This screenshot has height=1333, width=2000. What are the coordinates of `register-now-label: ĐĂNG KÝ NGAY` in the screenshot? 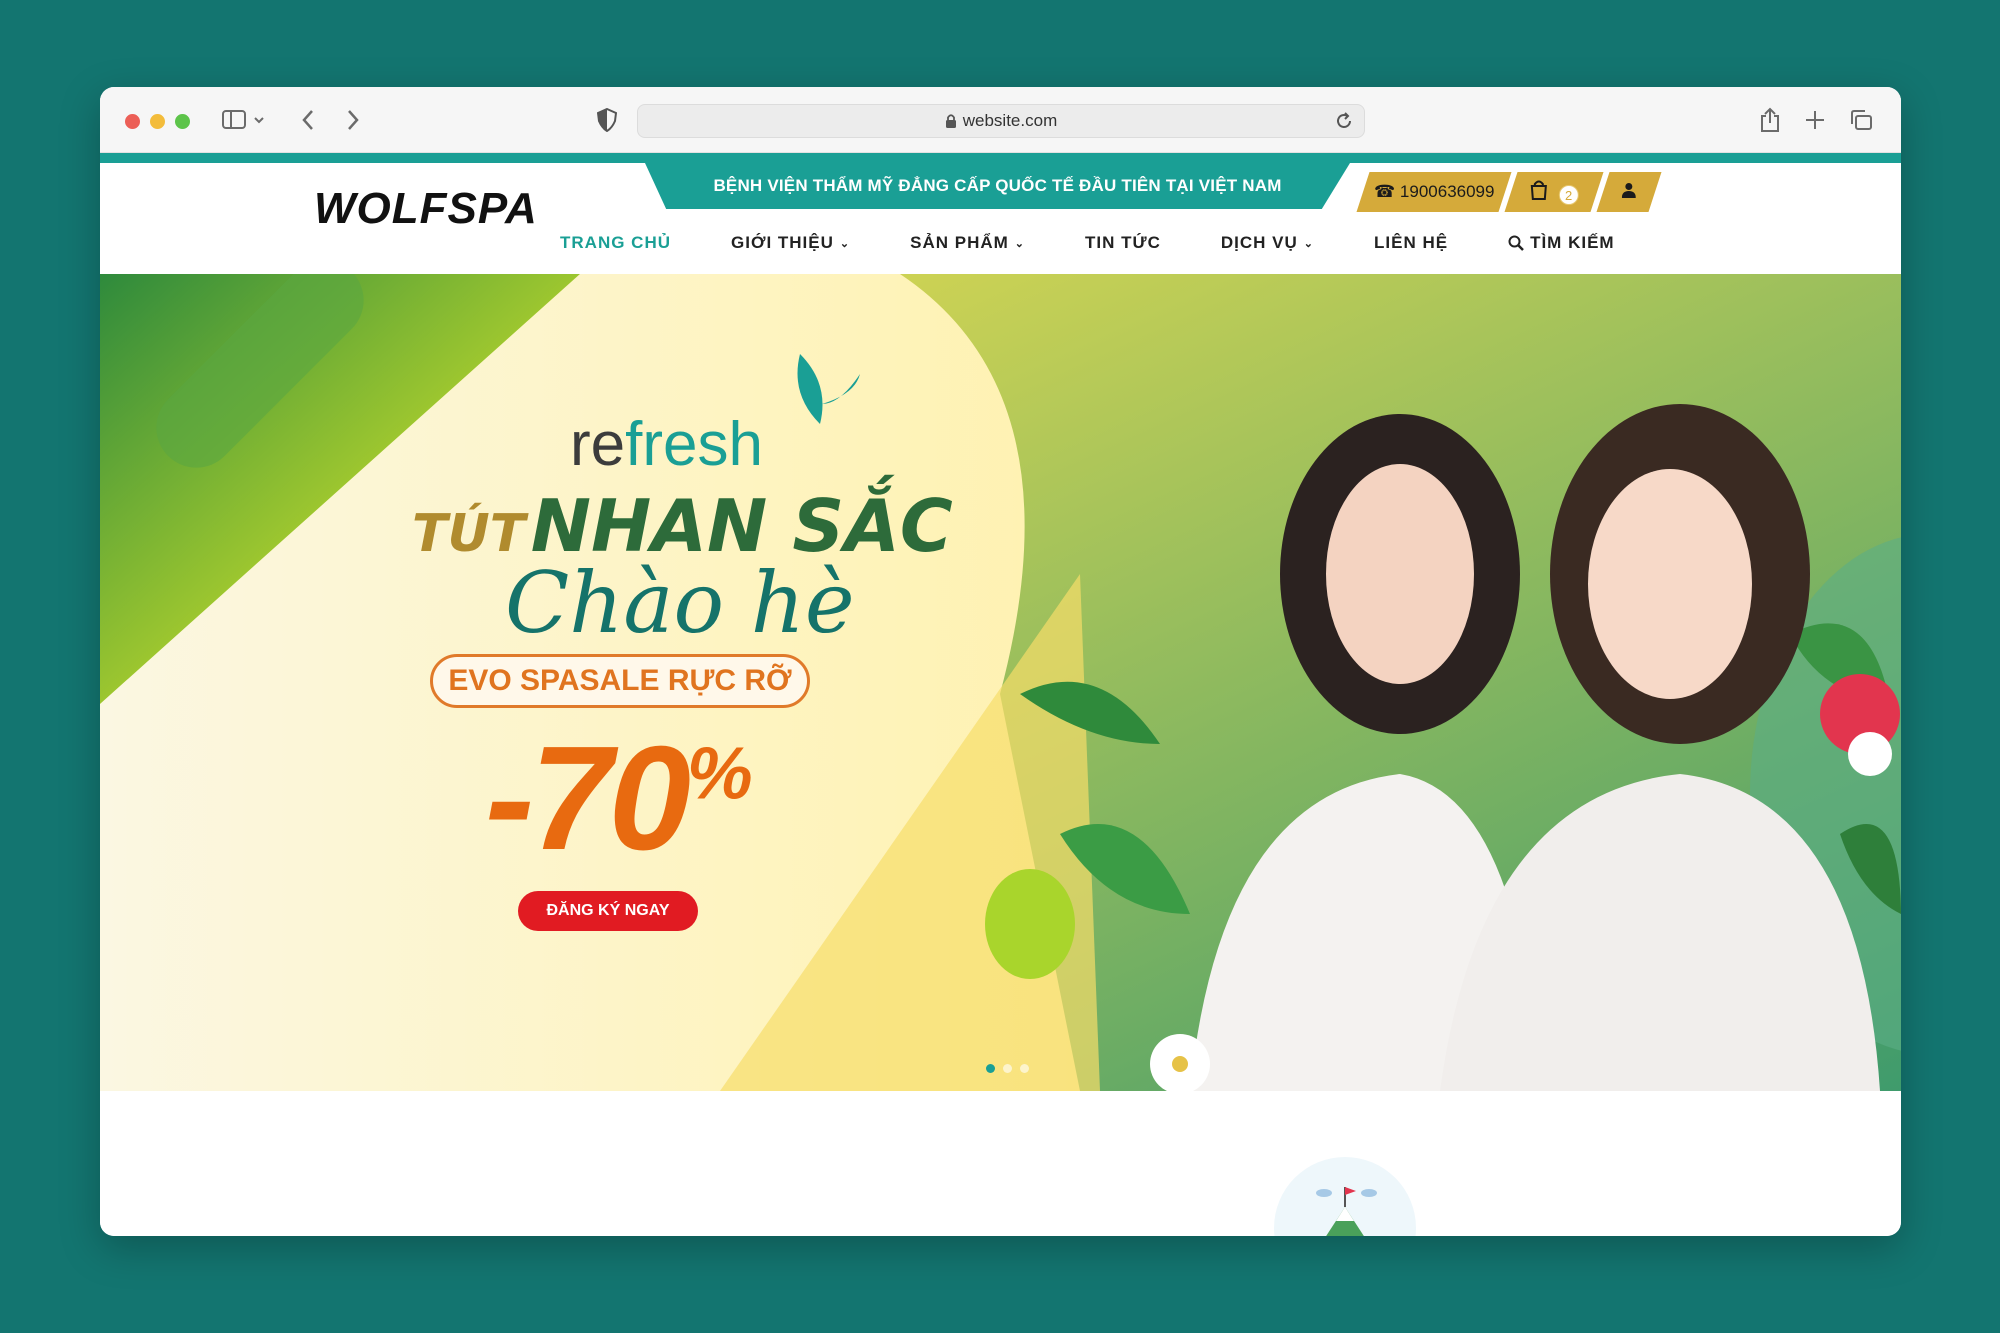 It's located at (608, 910).